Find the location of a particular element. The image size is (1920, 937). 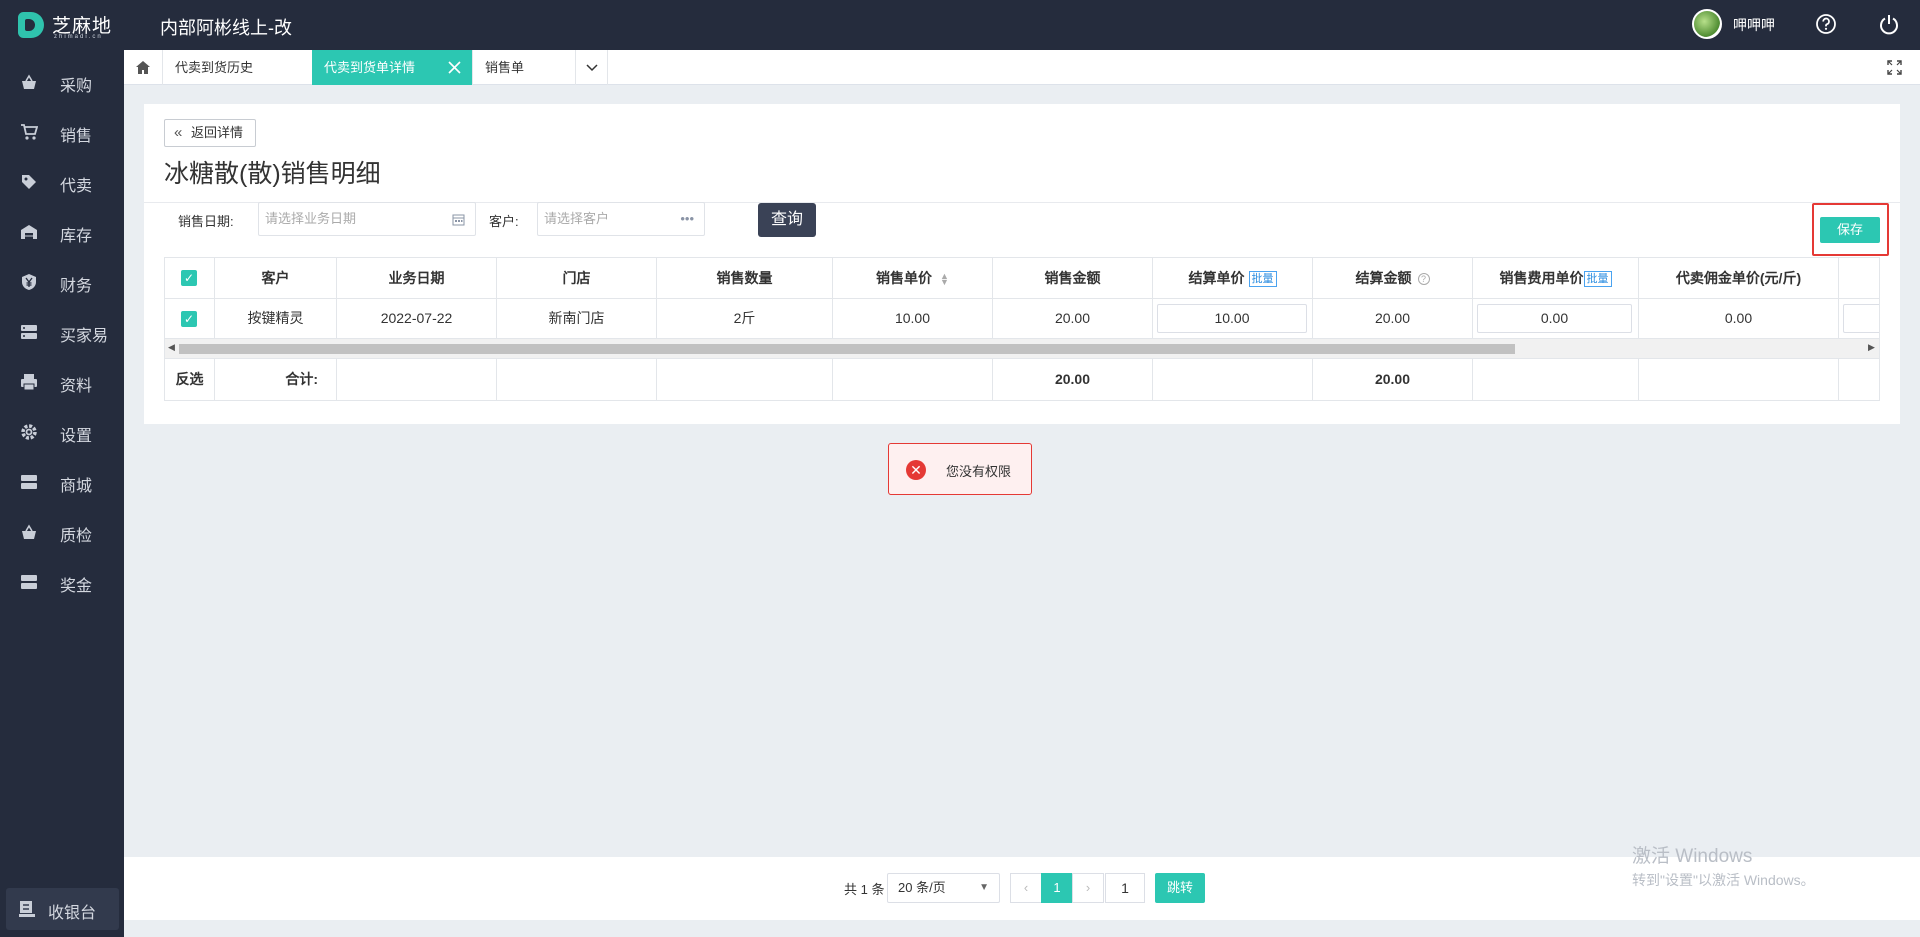

header-date: 业务日期 is located at coordinates (417, 278).